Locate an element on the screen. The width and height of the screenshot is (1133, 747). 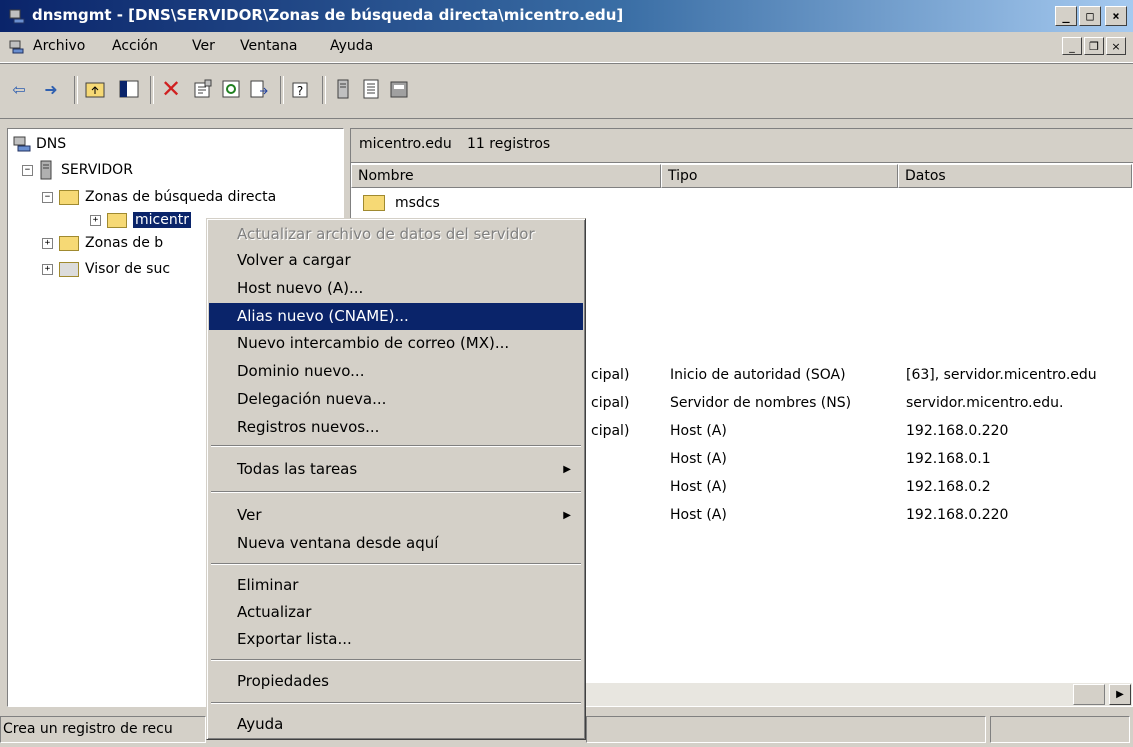
scrollbar-thumb is located at coordinates (1089, 694).